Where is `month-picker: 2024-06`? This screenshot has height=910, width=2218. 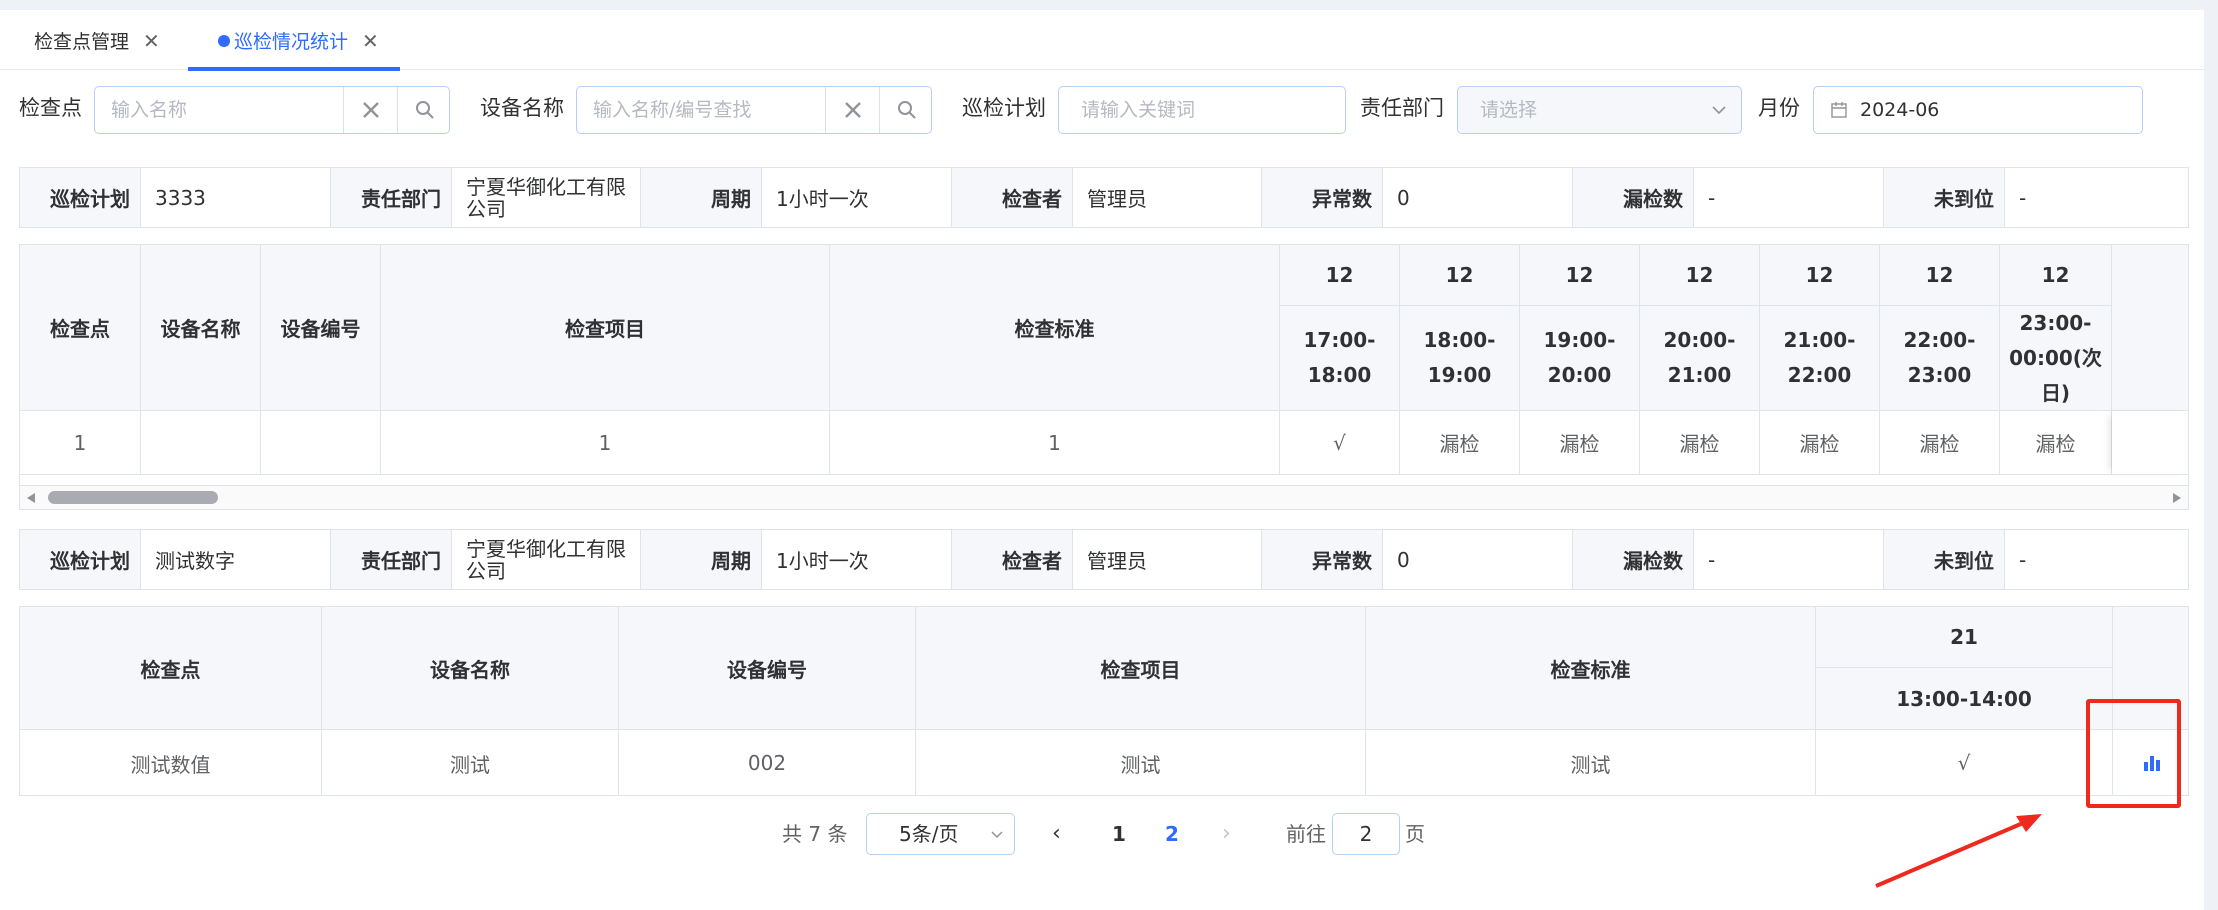 month-picker: 2024-06 is located at coordinates (1978, 110).